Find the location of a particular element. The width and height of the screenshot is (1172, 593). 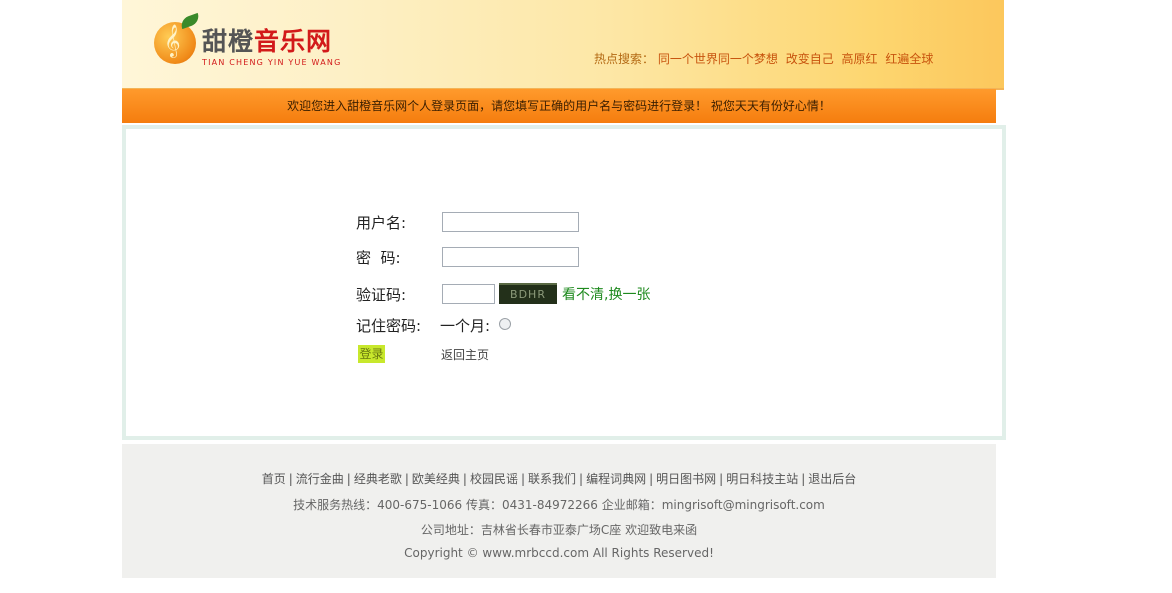

login-button: 登录 is located at coordinates (371, 354).